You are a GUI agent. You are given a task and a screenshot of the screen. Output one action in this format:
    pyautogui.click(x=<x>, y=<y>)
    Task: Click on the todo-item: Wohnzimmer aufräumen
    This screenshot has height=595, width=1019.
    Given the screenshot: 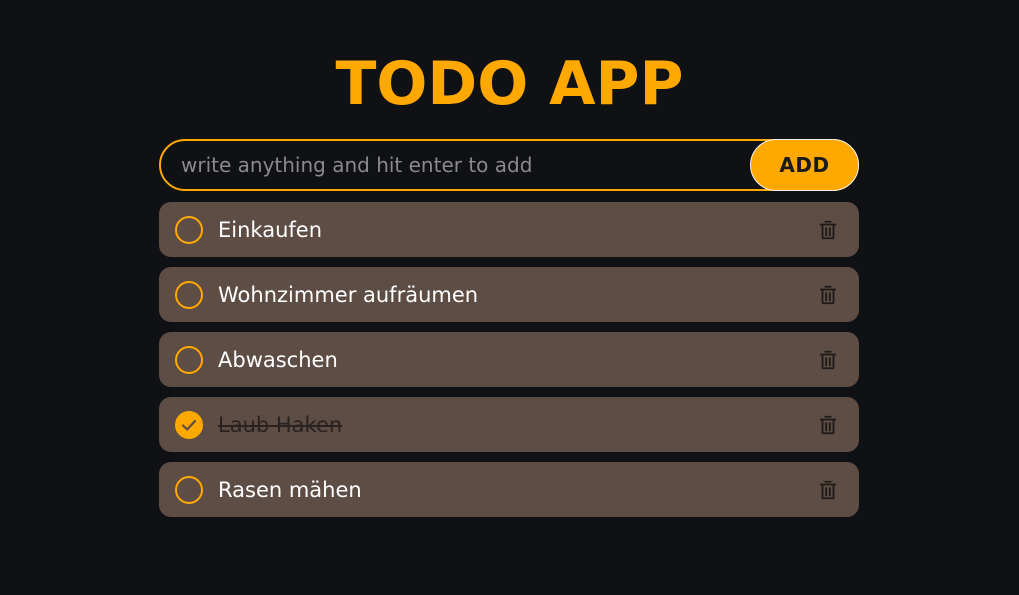 What is the action you would take?
    pyautogui.click(x=509, y=294)
    